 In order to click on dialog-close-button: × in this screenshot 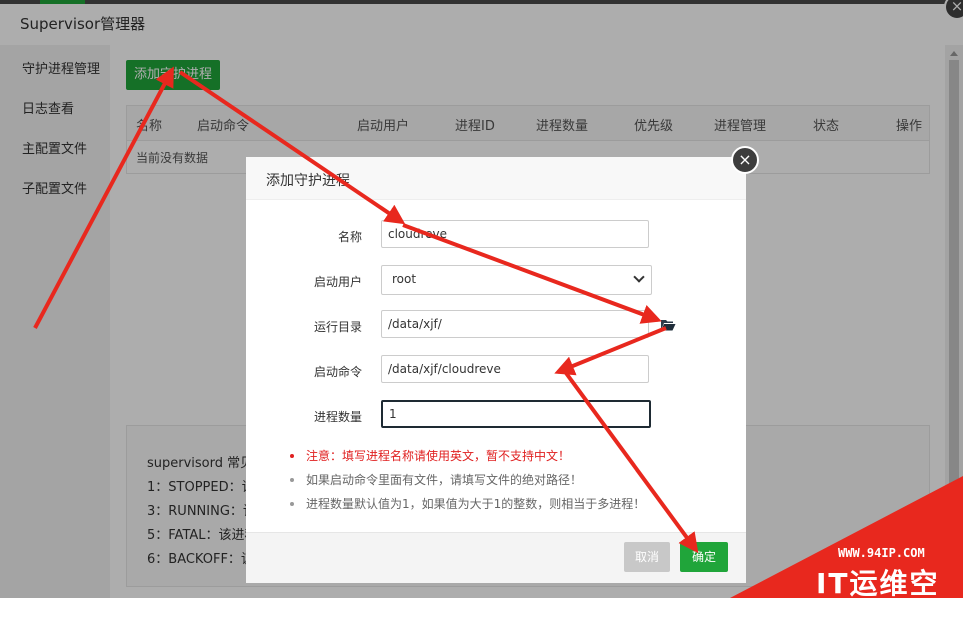, I will do `click(745, 160)`.